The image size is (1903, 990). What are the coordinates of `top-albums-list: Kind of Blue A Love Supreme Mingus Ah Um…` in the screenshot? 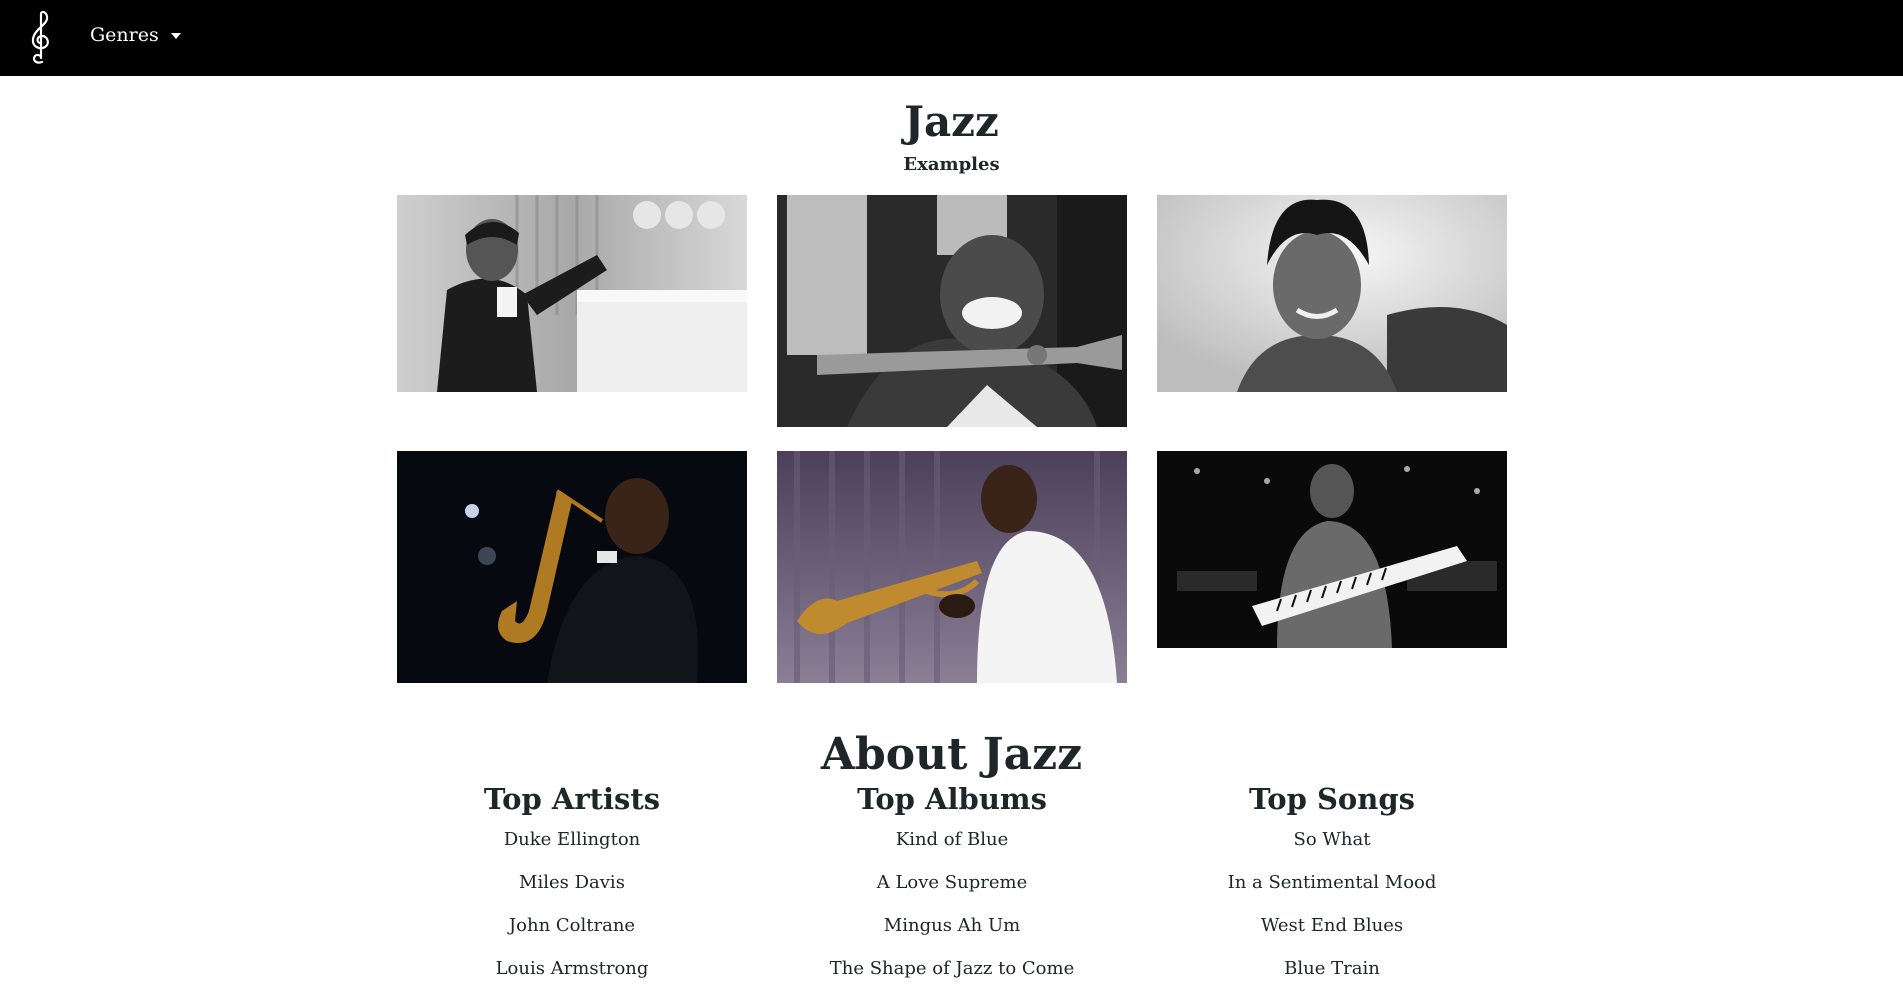 It's located at (952, 904).